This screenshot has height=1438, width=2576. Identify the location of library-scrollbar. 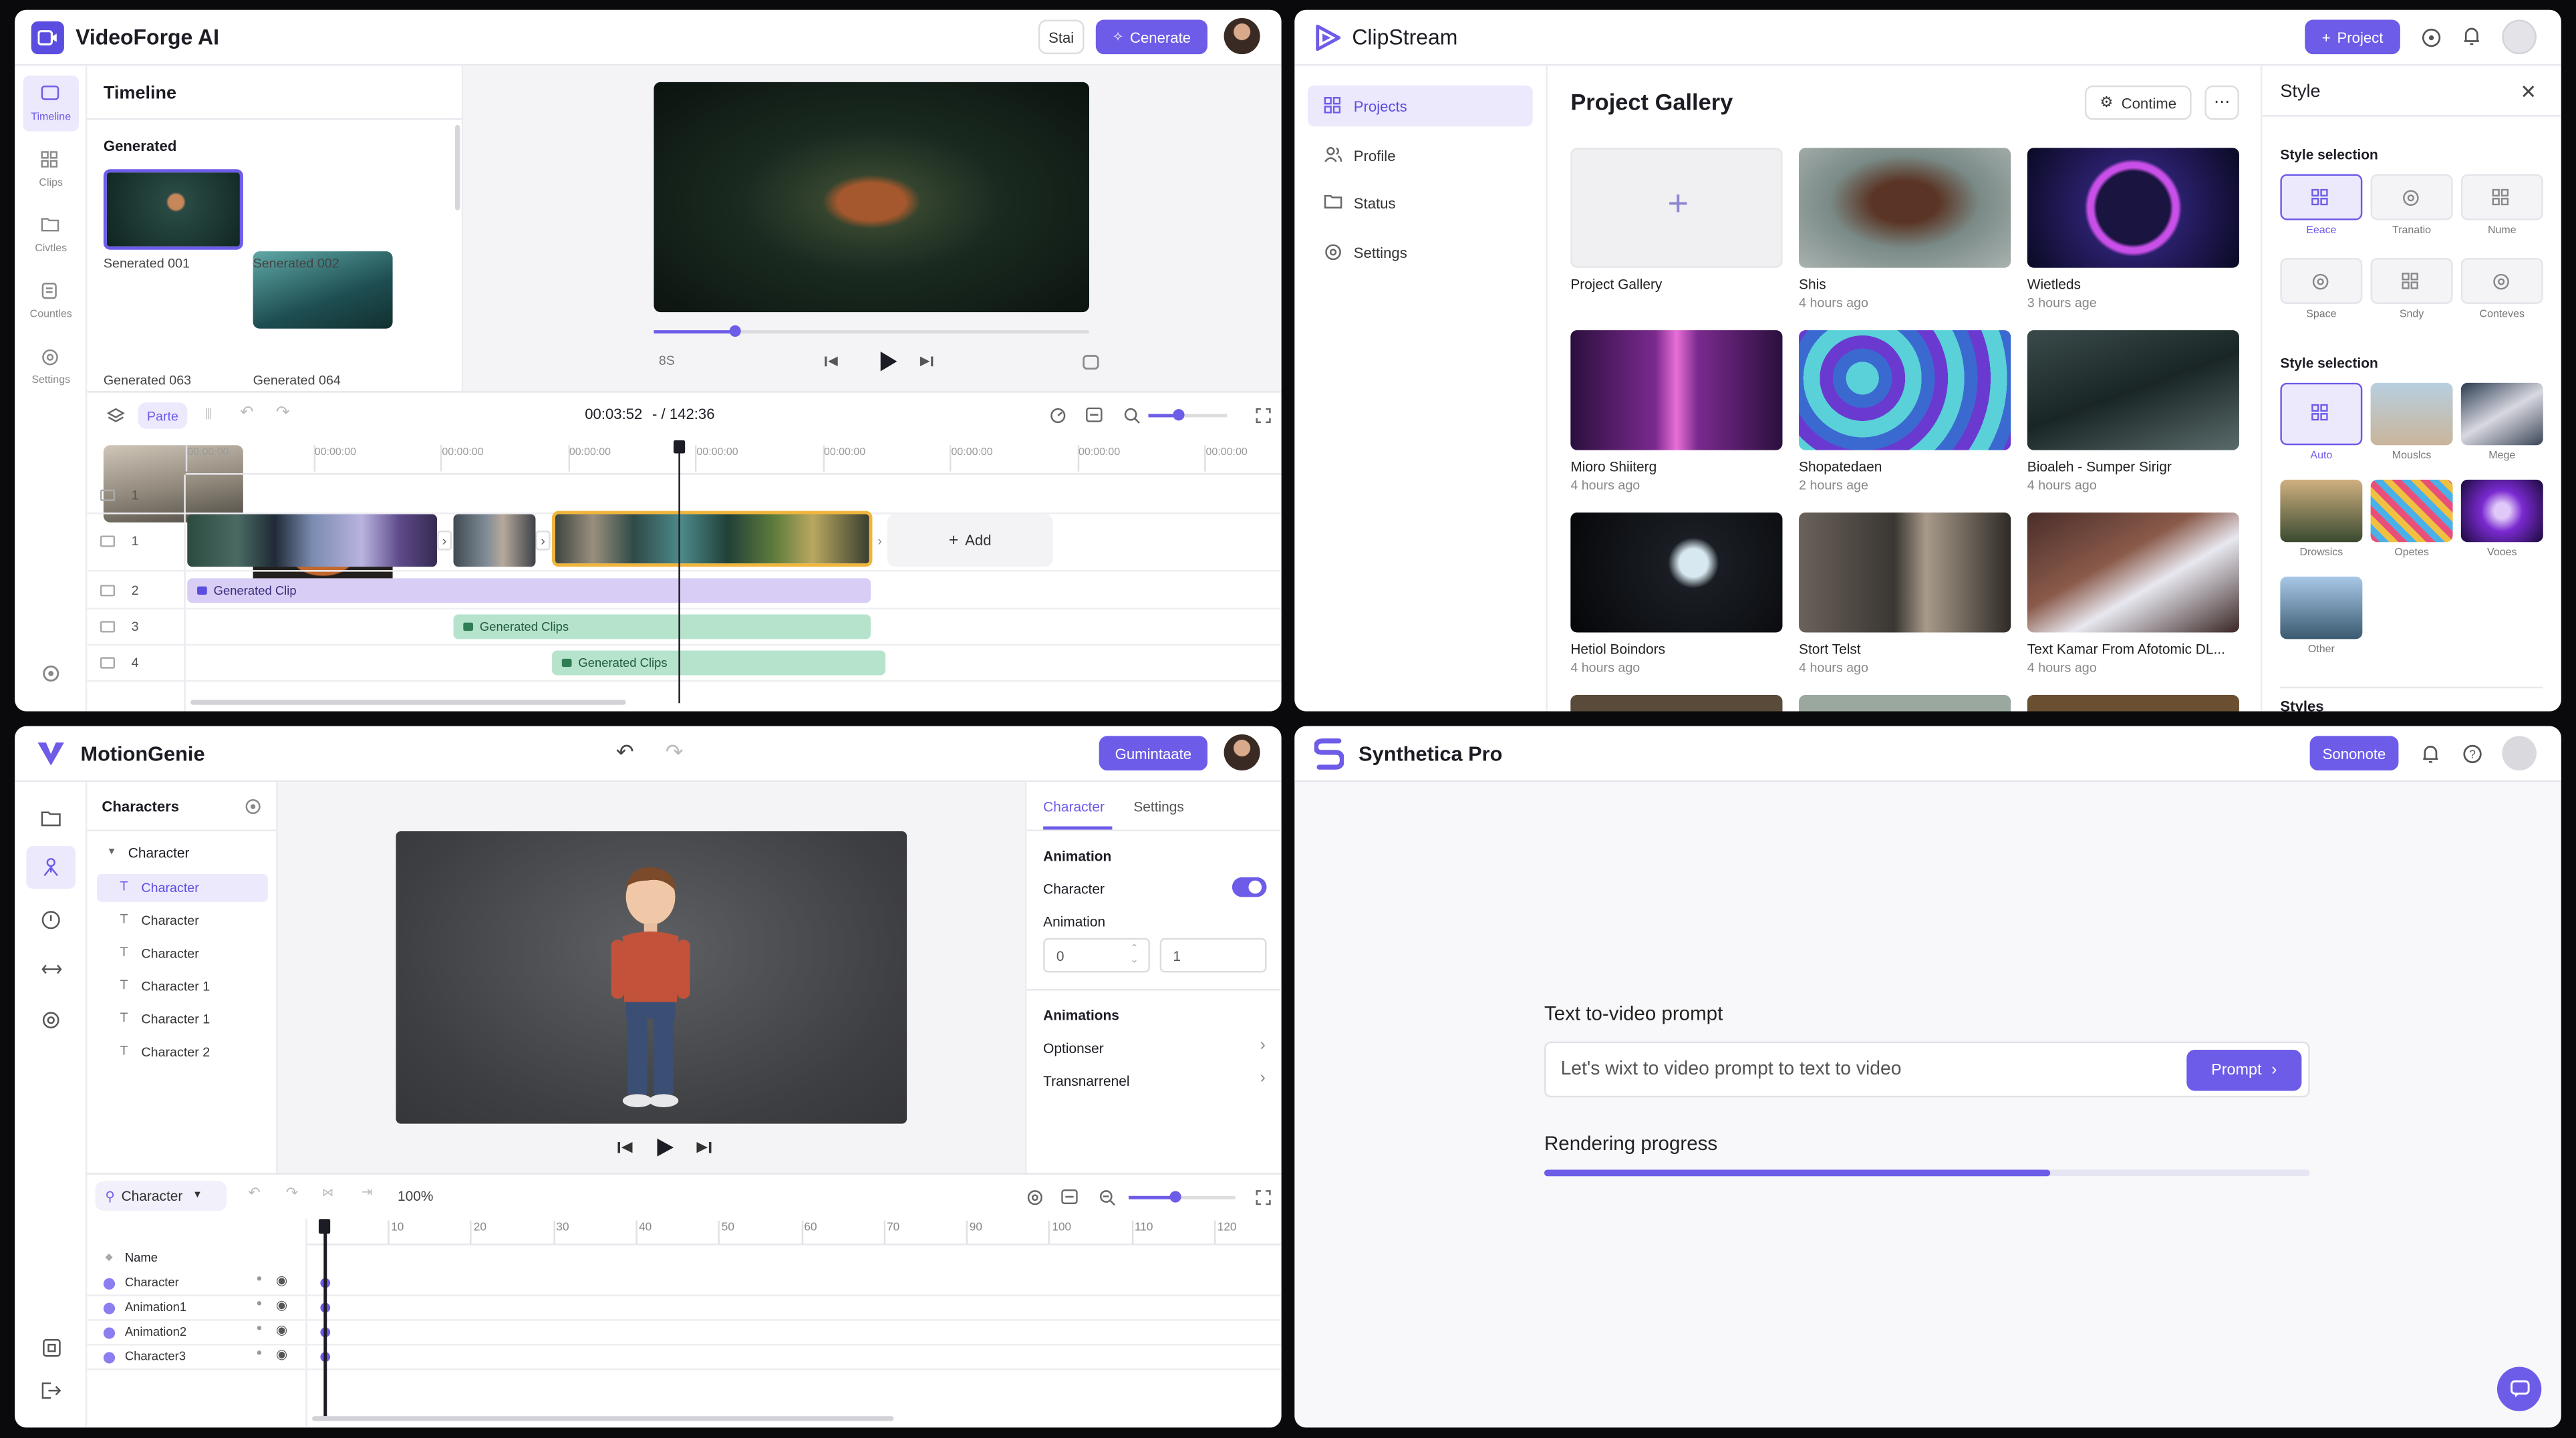
(457, 167).